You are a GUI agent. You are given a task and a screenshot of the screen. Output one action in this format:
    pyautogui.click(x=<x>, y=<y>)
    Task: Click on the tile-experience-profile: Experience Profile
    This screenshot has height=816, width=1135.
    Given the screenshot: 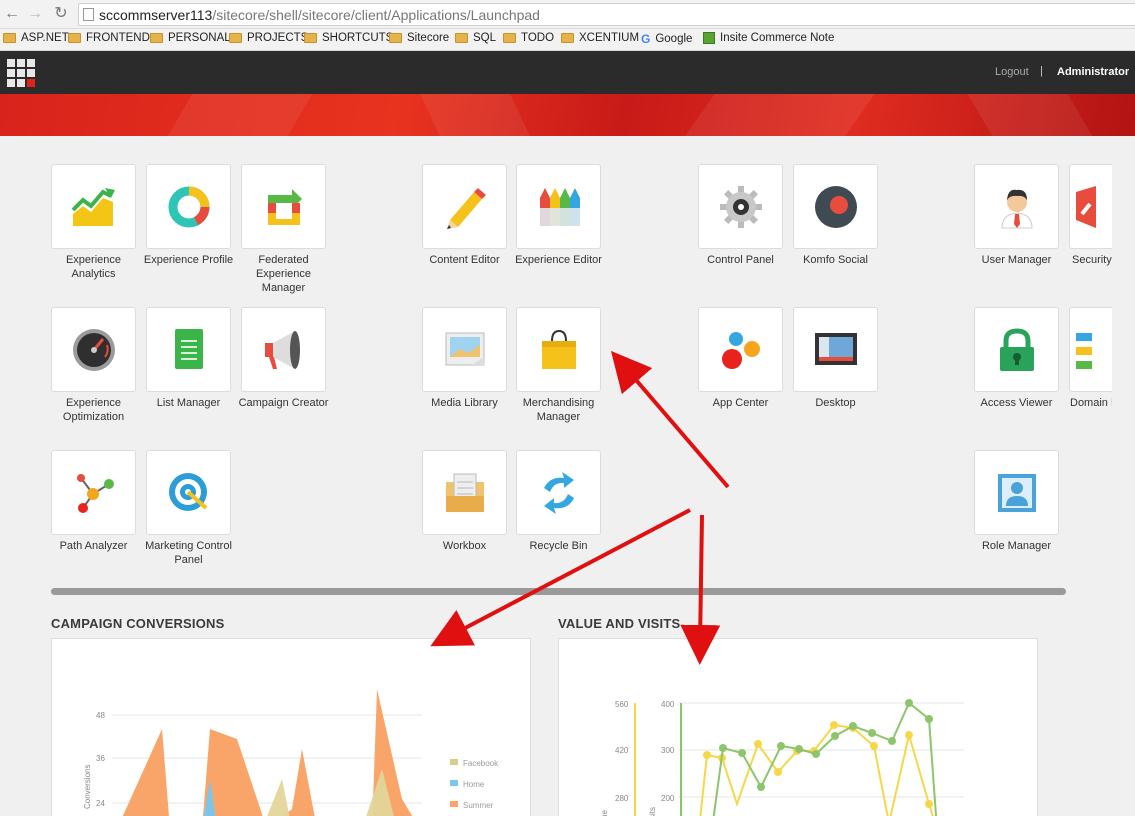 What is the action you would take?
    pyautogui.click(x=188, y=215)
    